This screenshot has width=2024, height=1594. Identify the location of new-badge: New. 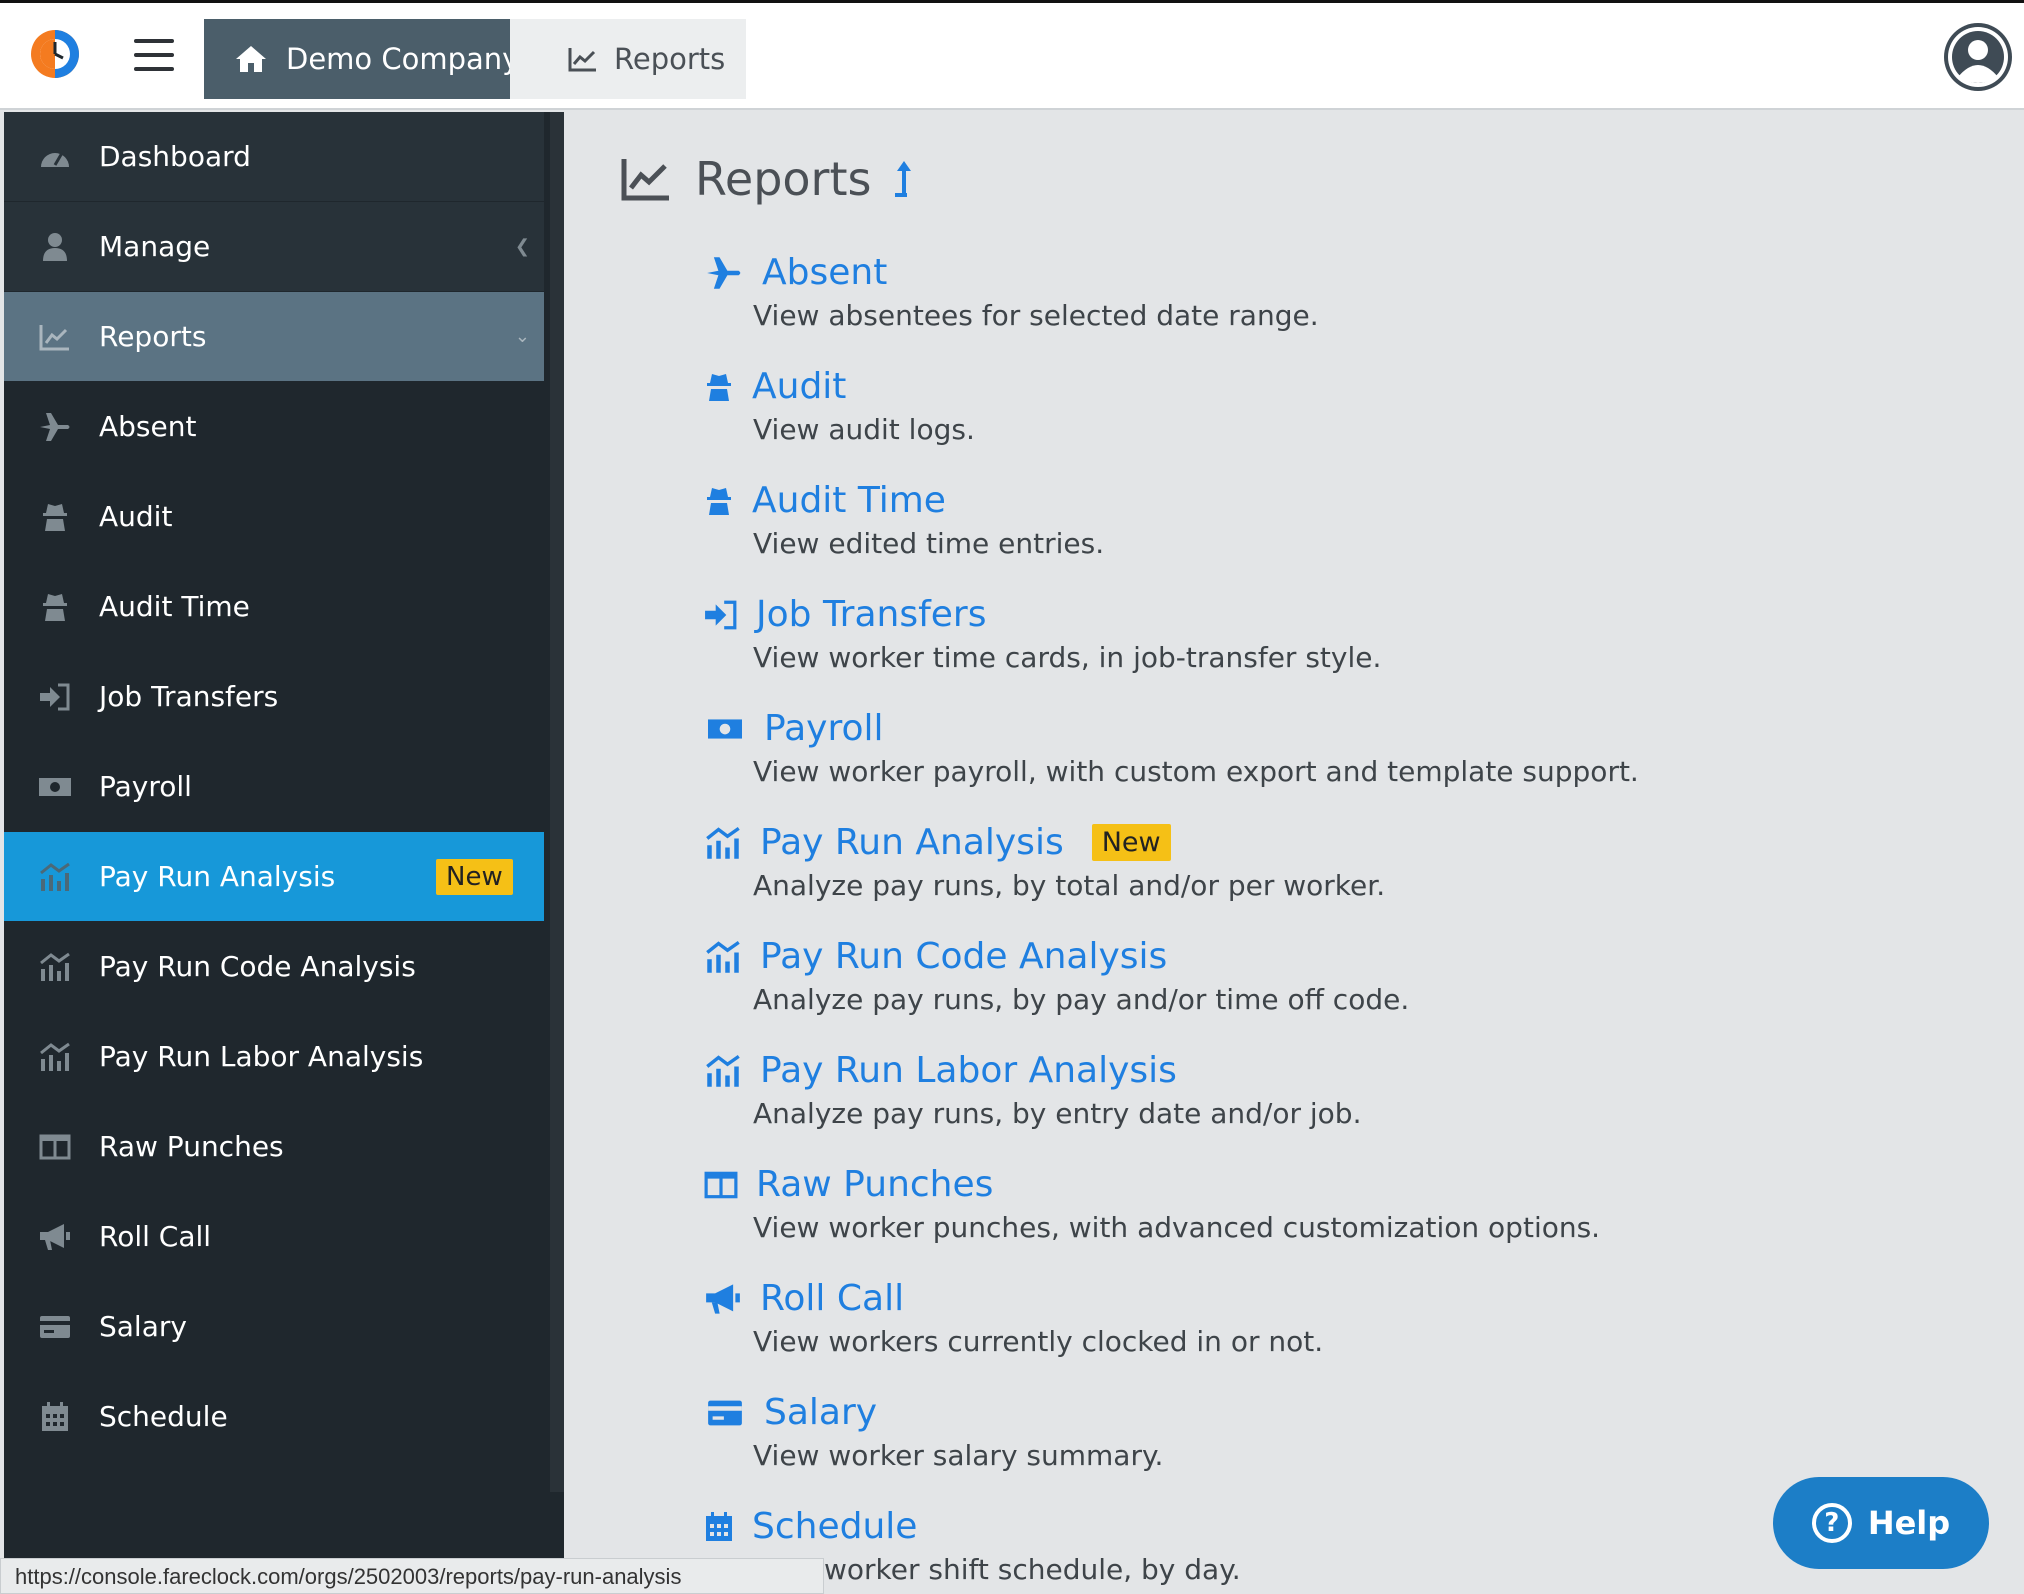
(1131, 842).